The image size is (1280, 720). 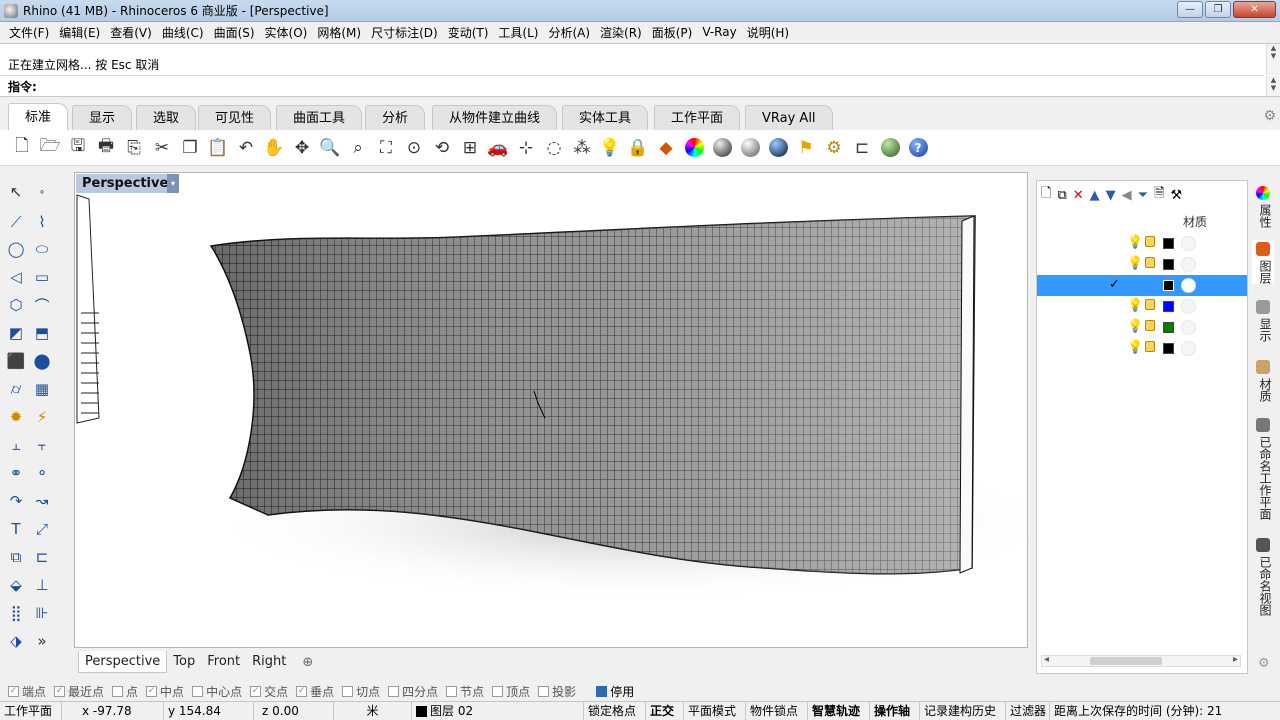 I want to click on osnap-center: 中心点, so click(x=217, y=691).